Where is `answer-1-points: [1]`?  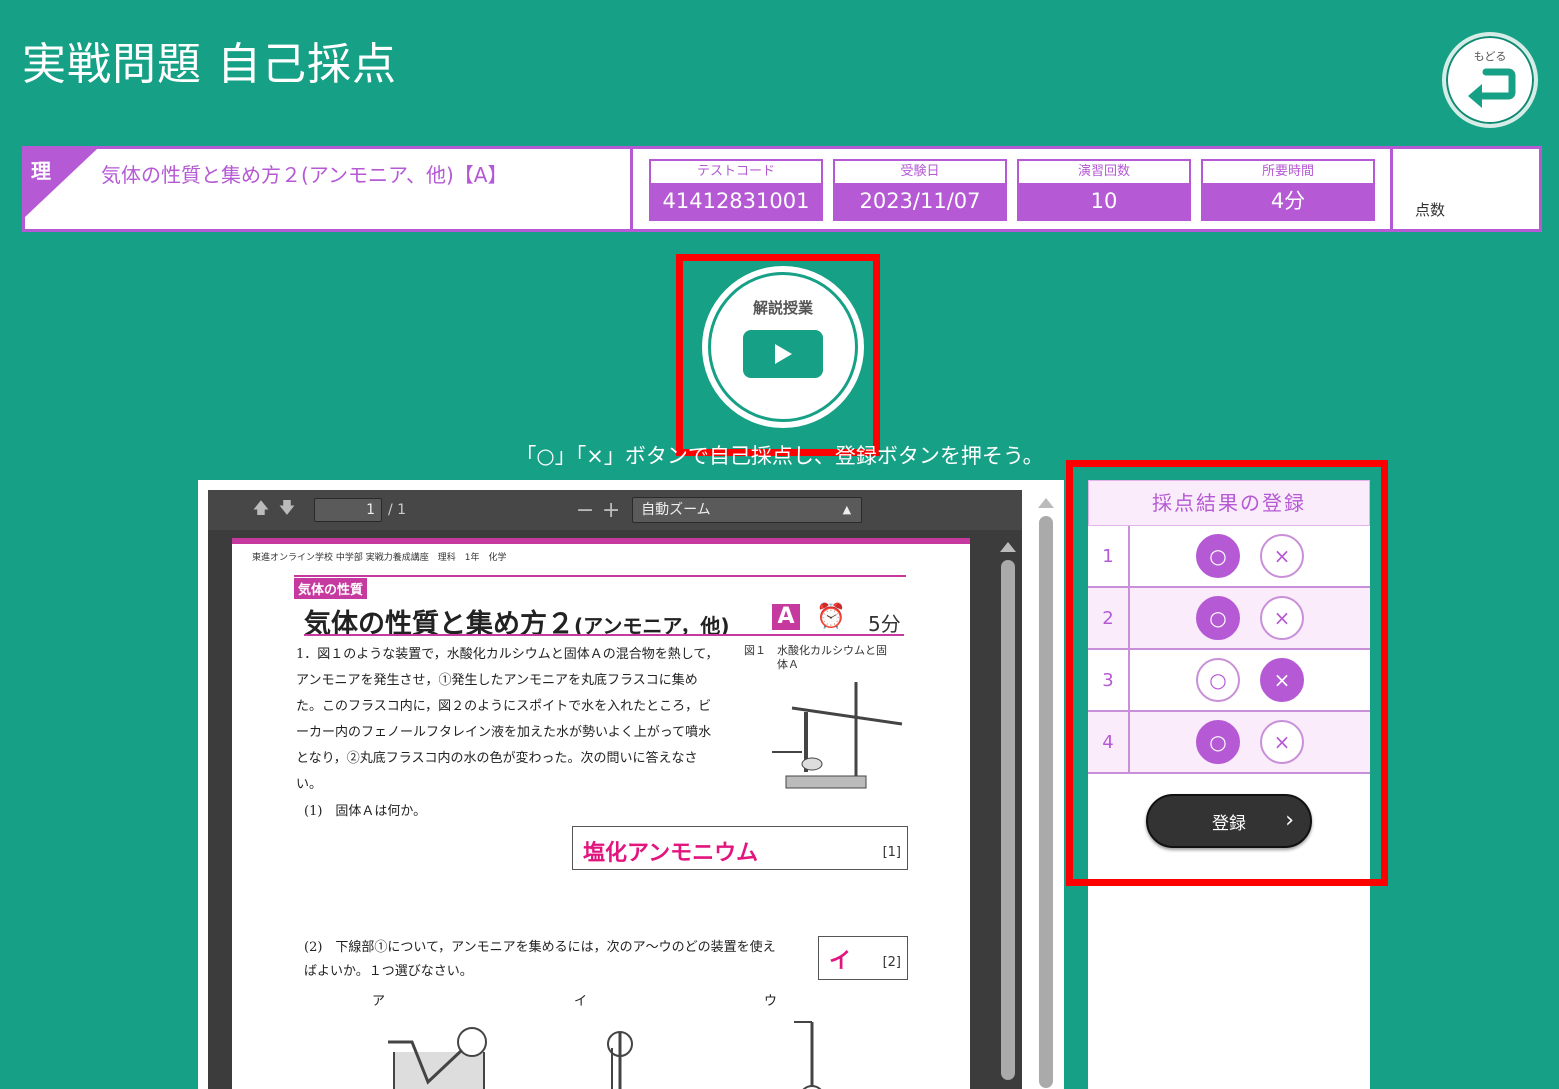
answer-1-points: [1] is located at coordinates (891, 852).